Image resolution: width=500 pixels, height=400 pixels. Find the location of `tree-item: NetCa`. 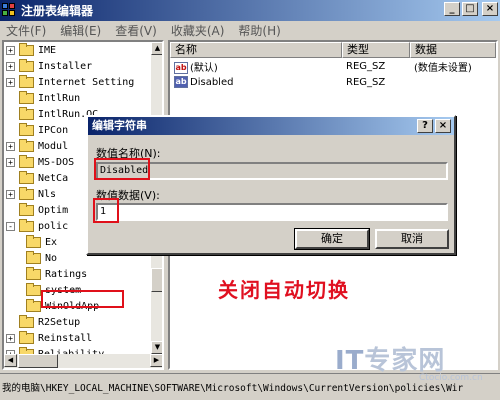

tree-item: NetCa is located at coordinates (43, 178).